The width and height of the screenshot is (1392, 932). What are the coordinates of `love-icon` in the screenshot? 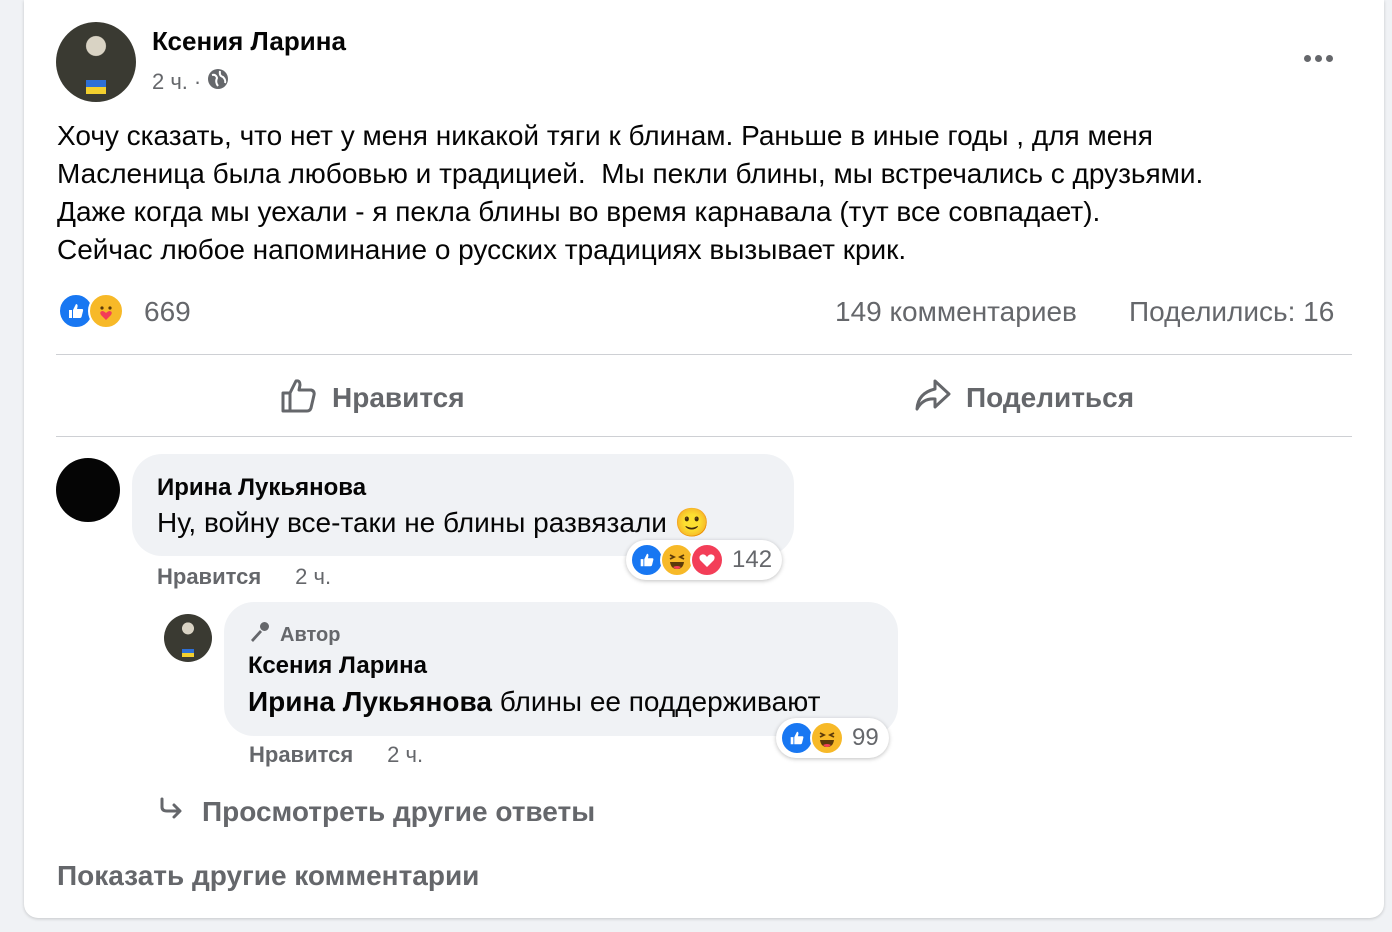 It's located at (707, 560).